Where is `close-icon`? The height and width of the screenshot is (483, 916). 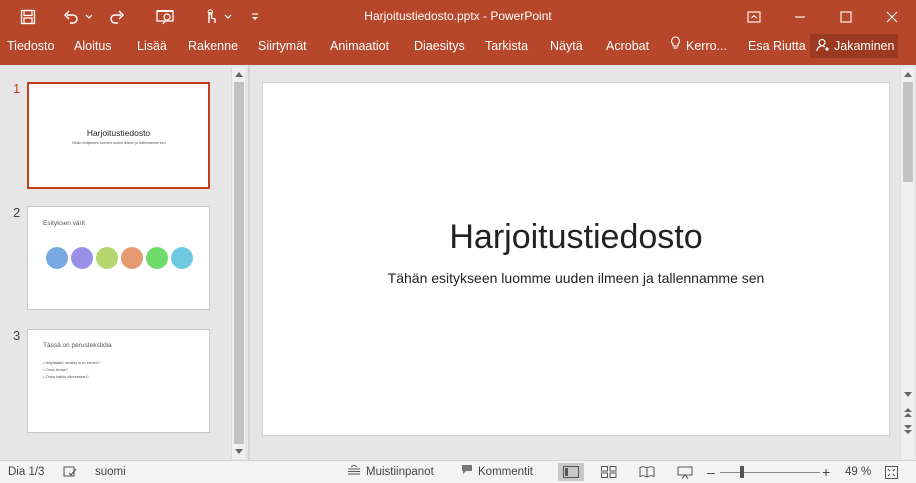
close-icon is located at coordinates (892, 16).